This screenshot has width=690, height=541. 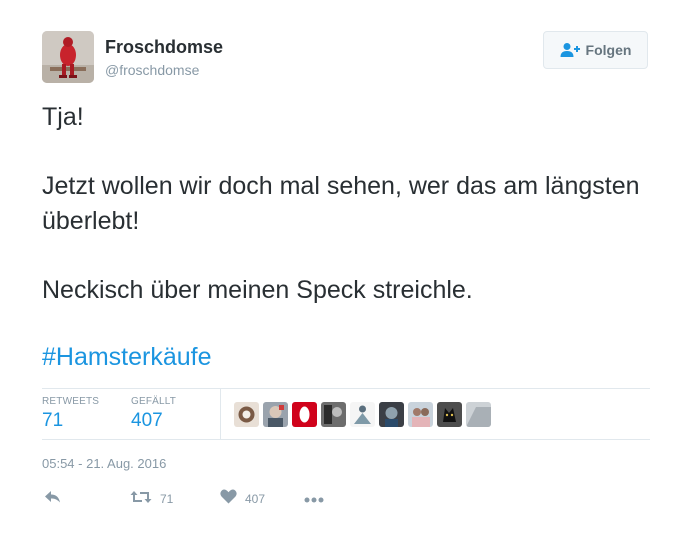 What do you see at coordinates (152, 70) in the screenshot?
I see `user-handle: @froschdomse` at bounding box center [152, 70].